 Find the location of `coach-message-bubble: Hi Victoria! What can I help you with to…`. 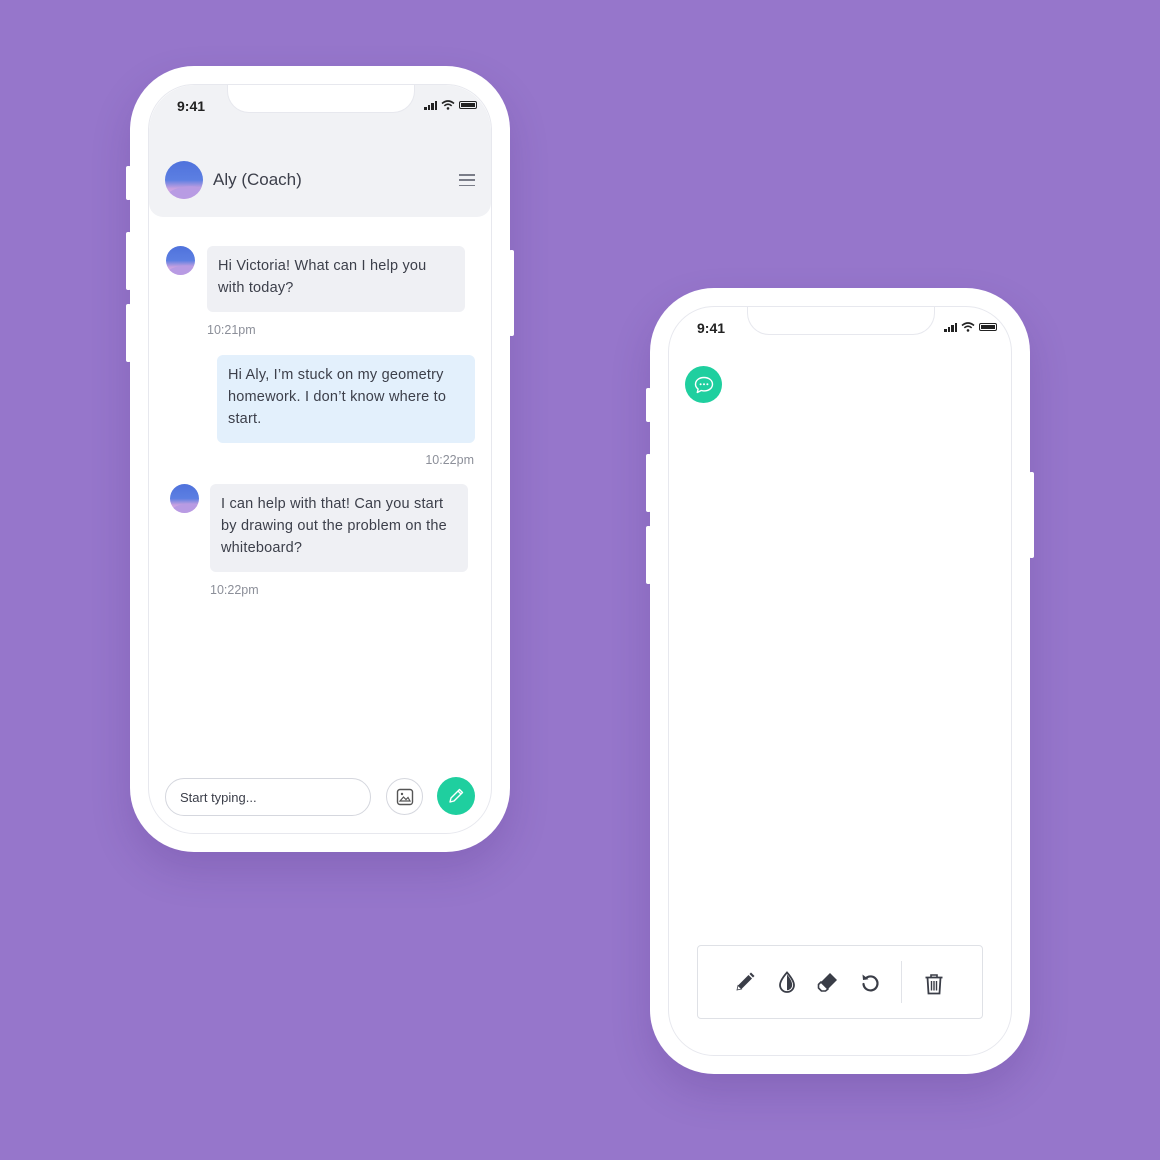

coach-message-bubble: Hi Victoria! What can I help you with to… is located at coordinates (336, 279).